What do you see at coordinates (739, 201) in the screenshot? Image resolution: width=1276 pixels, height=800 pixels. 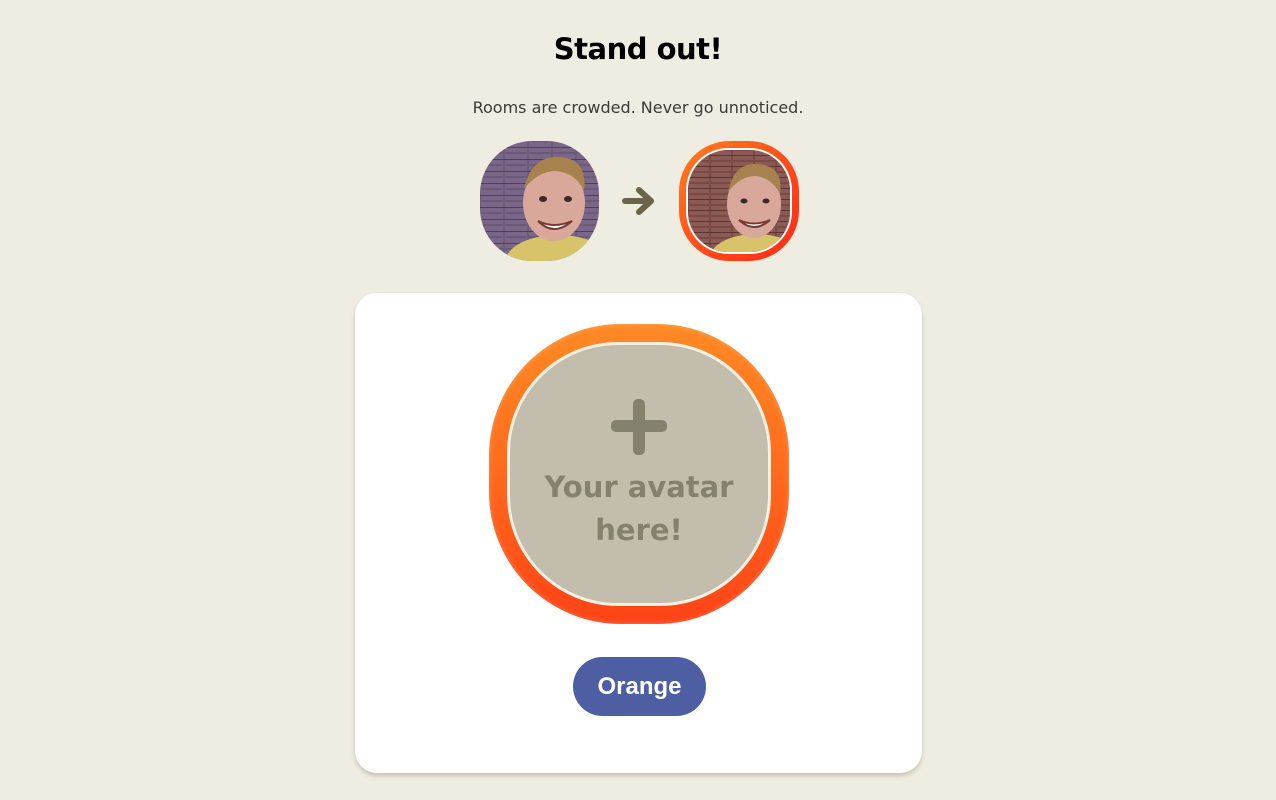 I see `avatar-after-image` at bounding box center [739, 201].